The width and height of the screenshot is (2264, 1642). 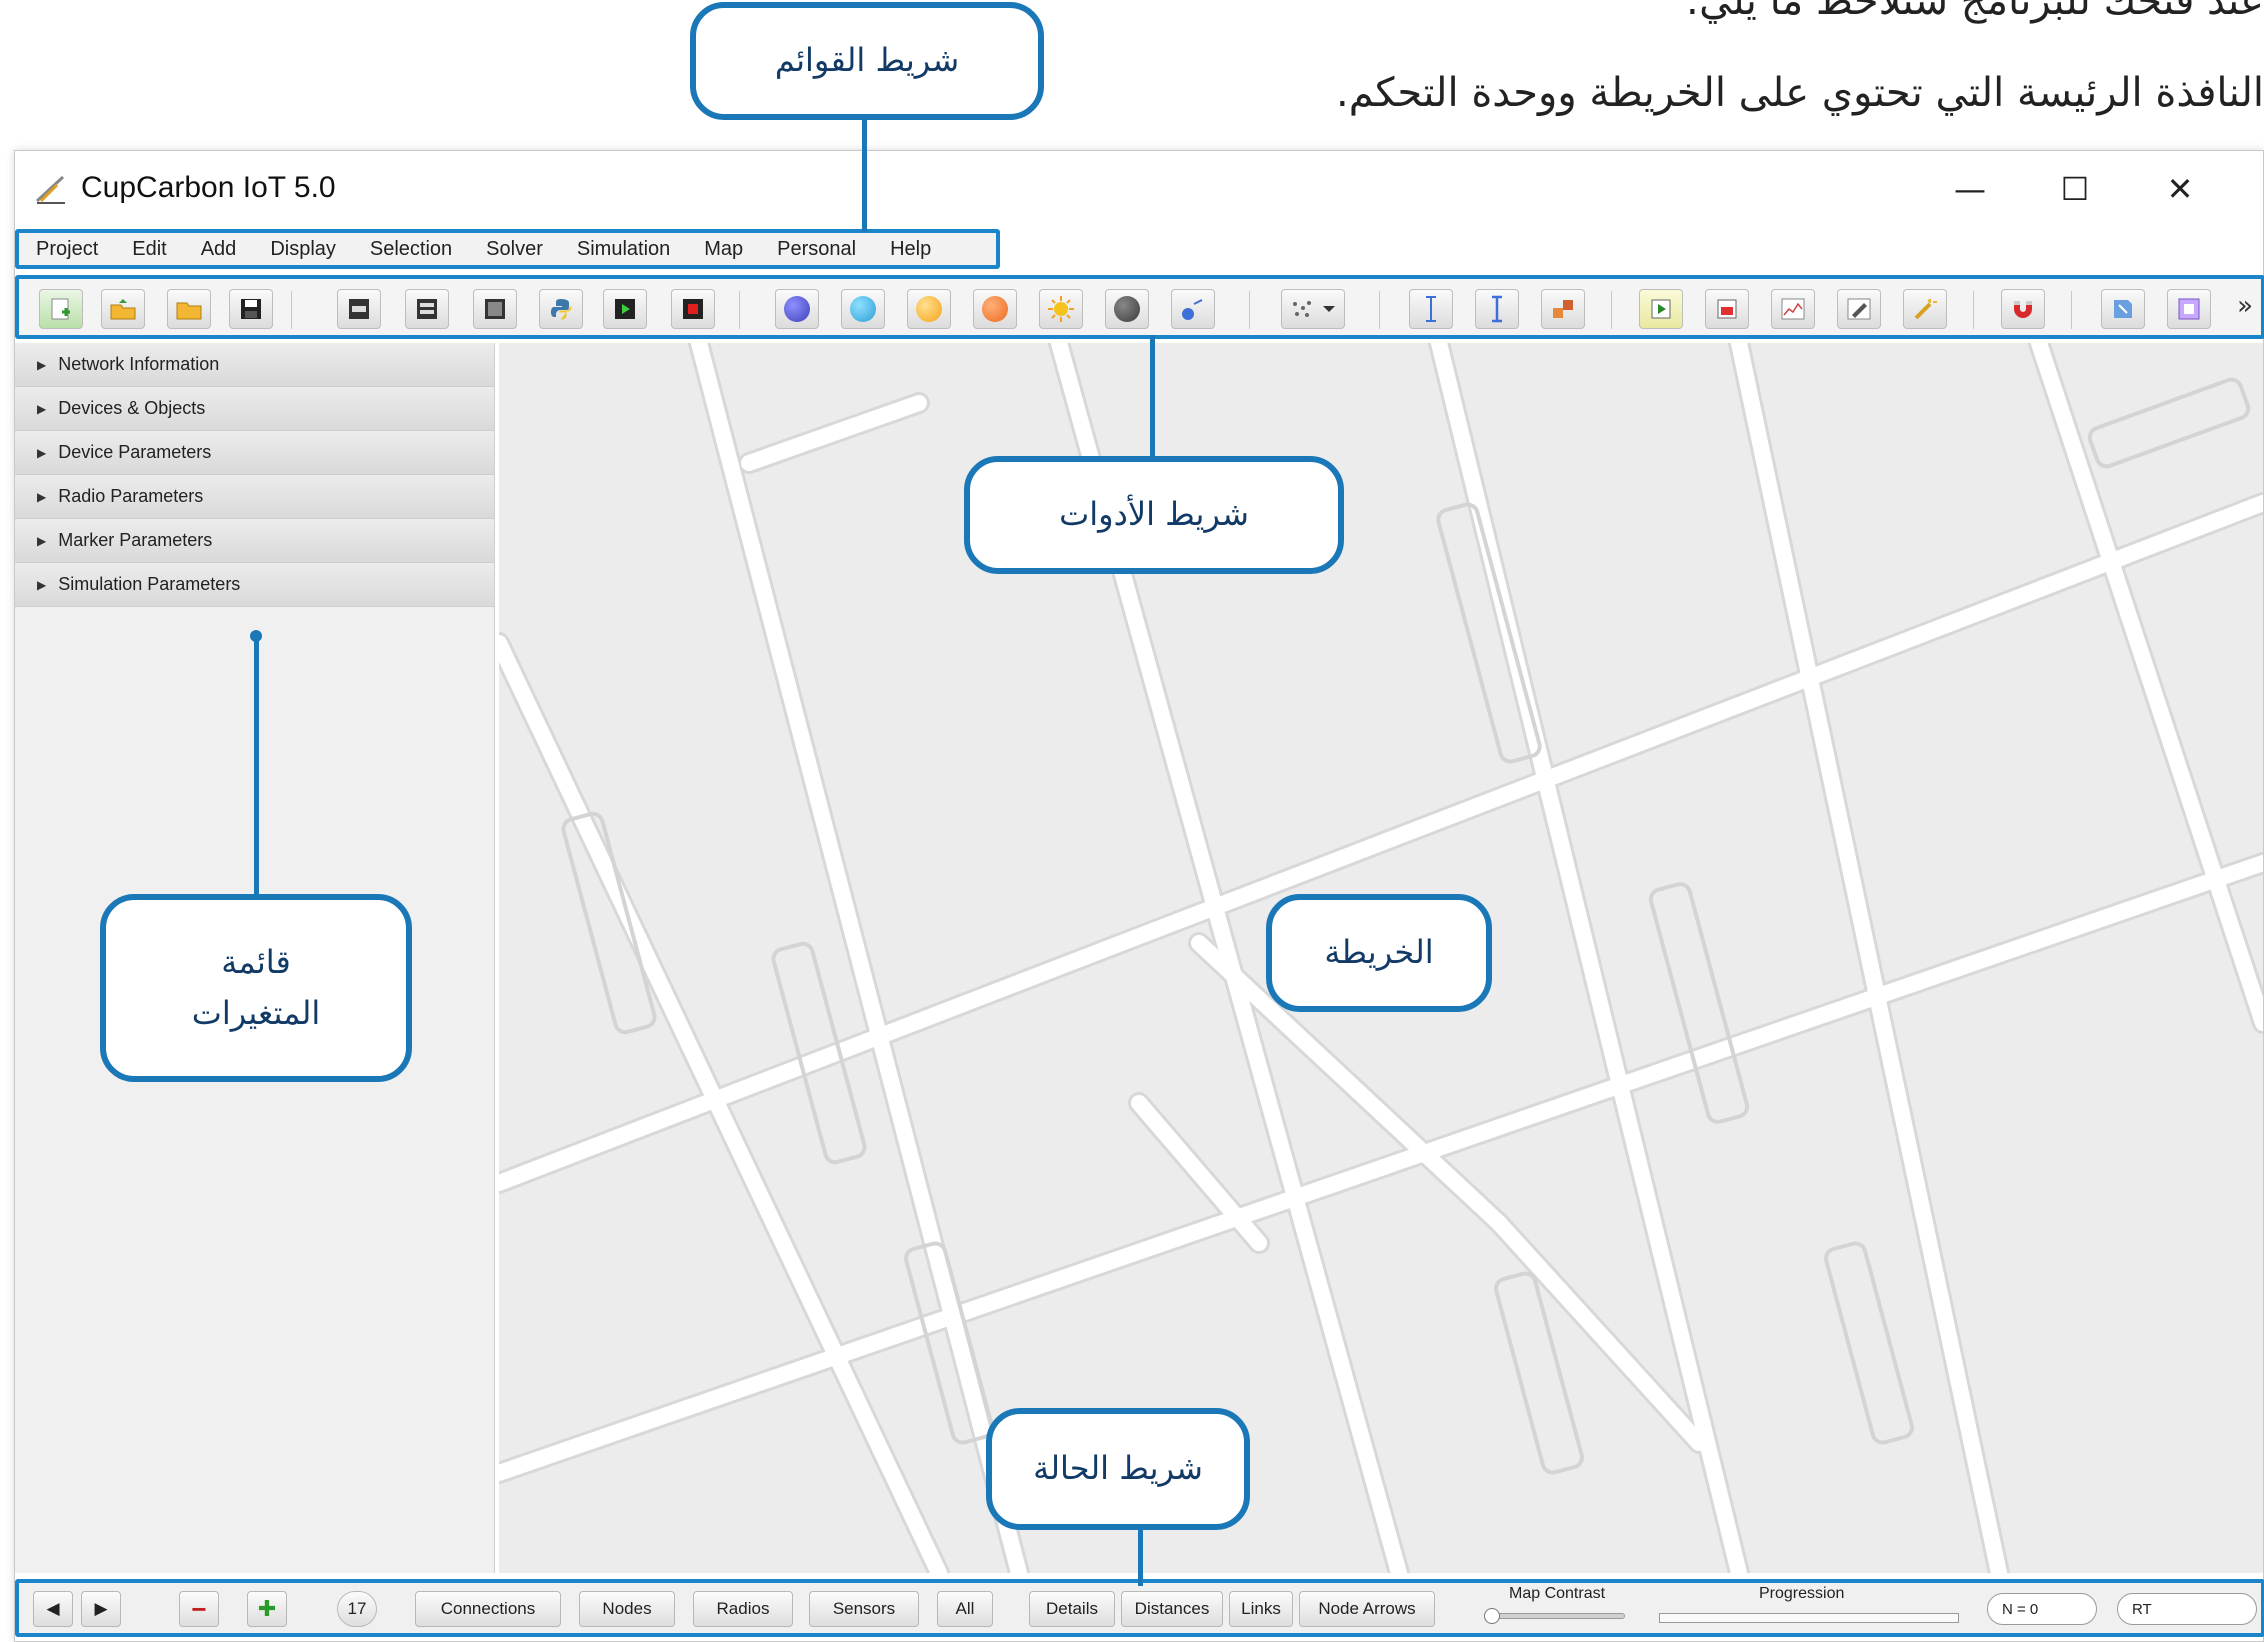 What do you see at coordinates (256, 961) in the screenshot?
I see `variables-callout-line-1: قائمة` at bounding box center [256, 961].